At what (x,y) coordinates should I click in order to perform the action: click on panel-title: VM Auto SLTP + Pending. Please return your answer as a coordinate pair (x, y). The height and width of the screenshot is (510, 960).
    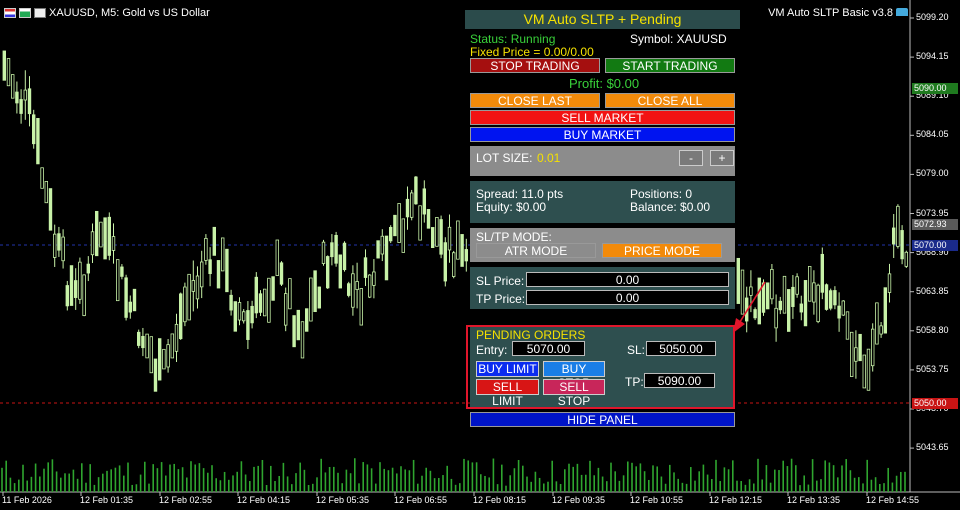
    Looking at the image, I should click on (602, 19).